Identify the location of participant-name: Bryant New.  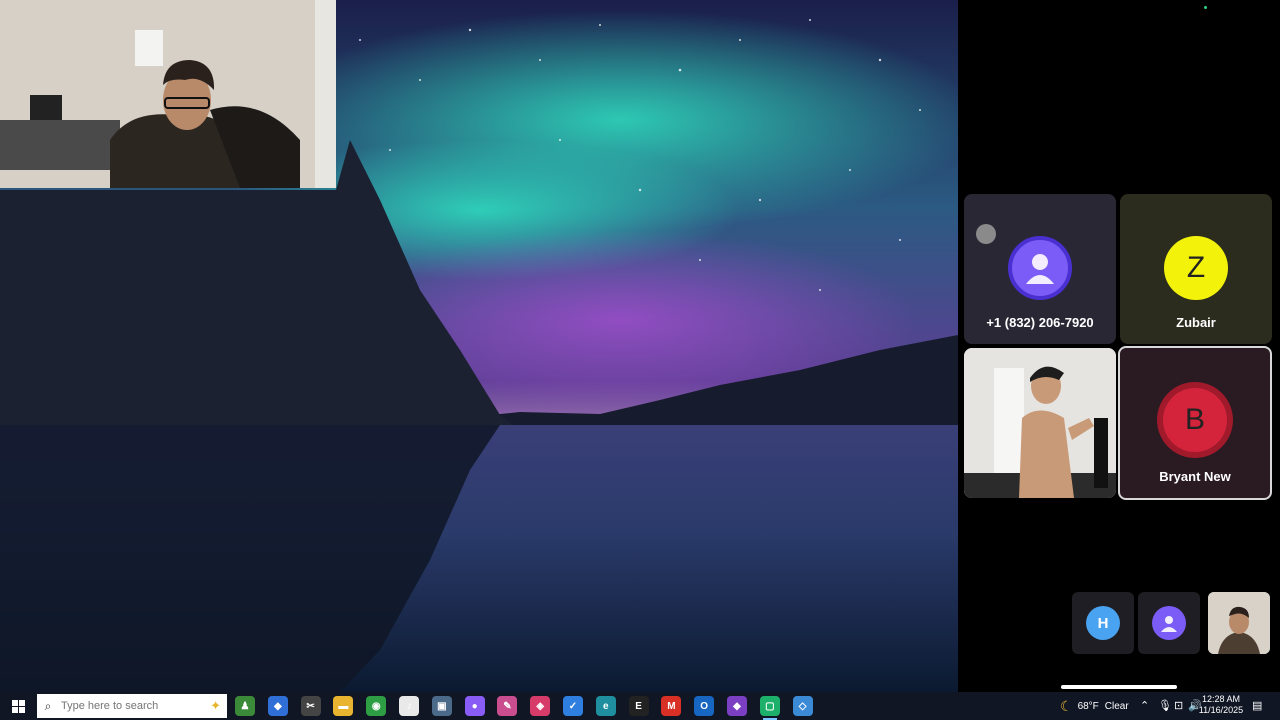
(1195, 476).